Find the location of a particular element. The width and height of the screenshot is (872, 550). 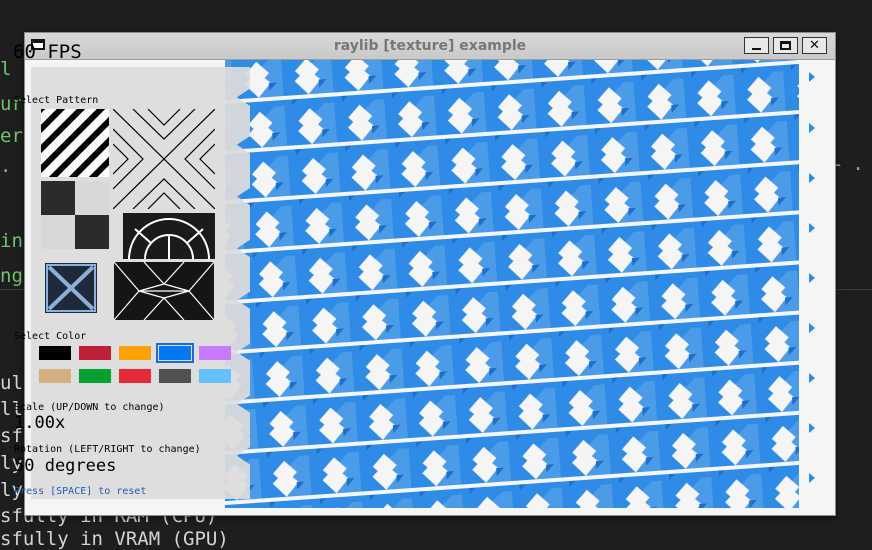

close-button: ✕ is located at coordinates (814, 45).